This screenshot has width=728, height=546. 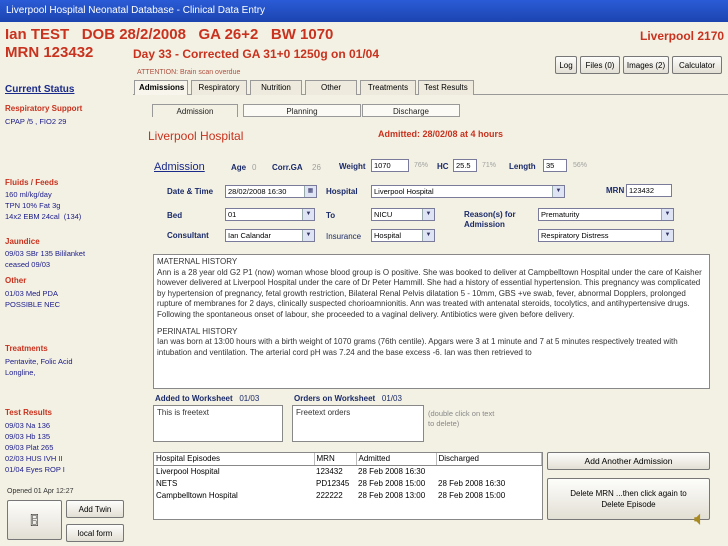 What do you see at coordinates (190, 191) in the screenshot?
I see `datetime-label: Date & Time` at bounding box center [190, 191].